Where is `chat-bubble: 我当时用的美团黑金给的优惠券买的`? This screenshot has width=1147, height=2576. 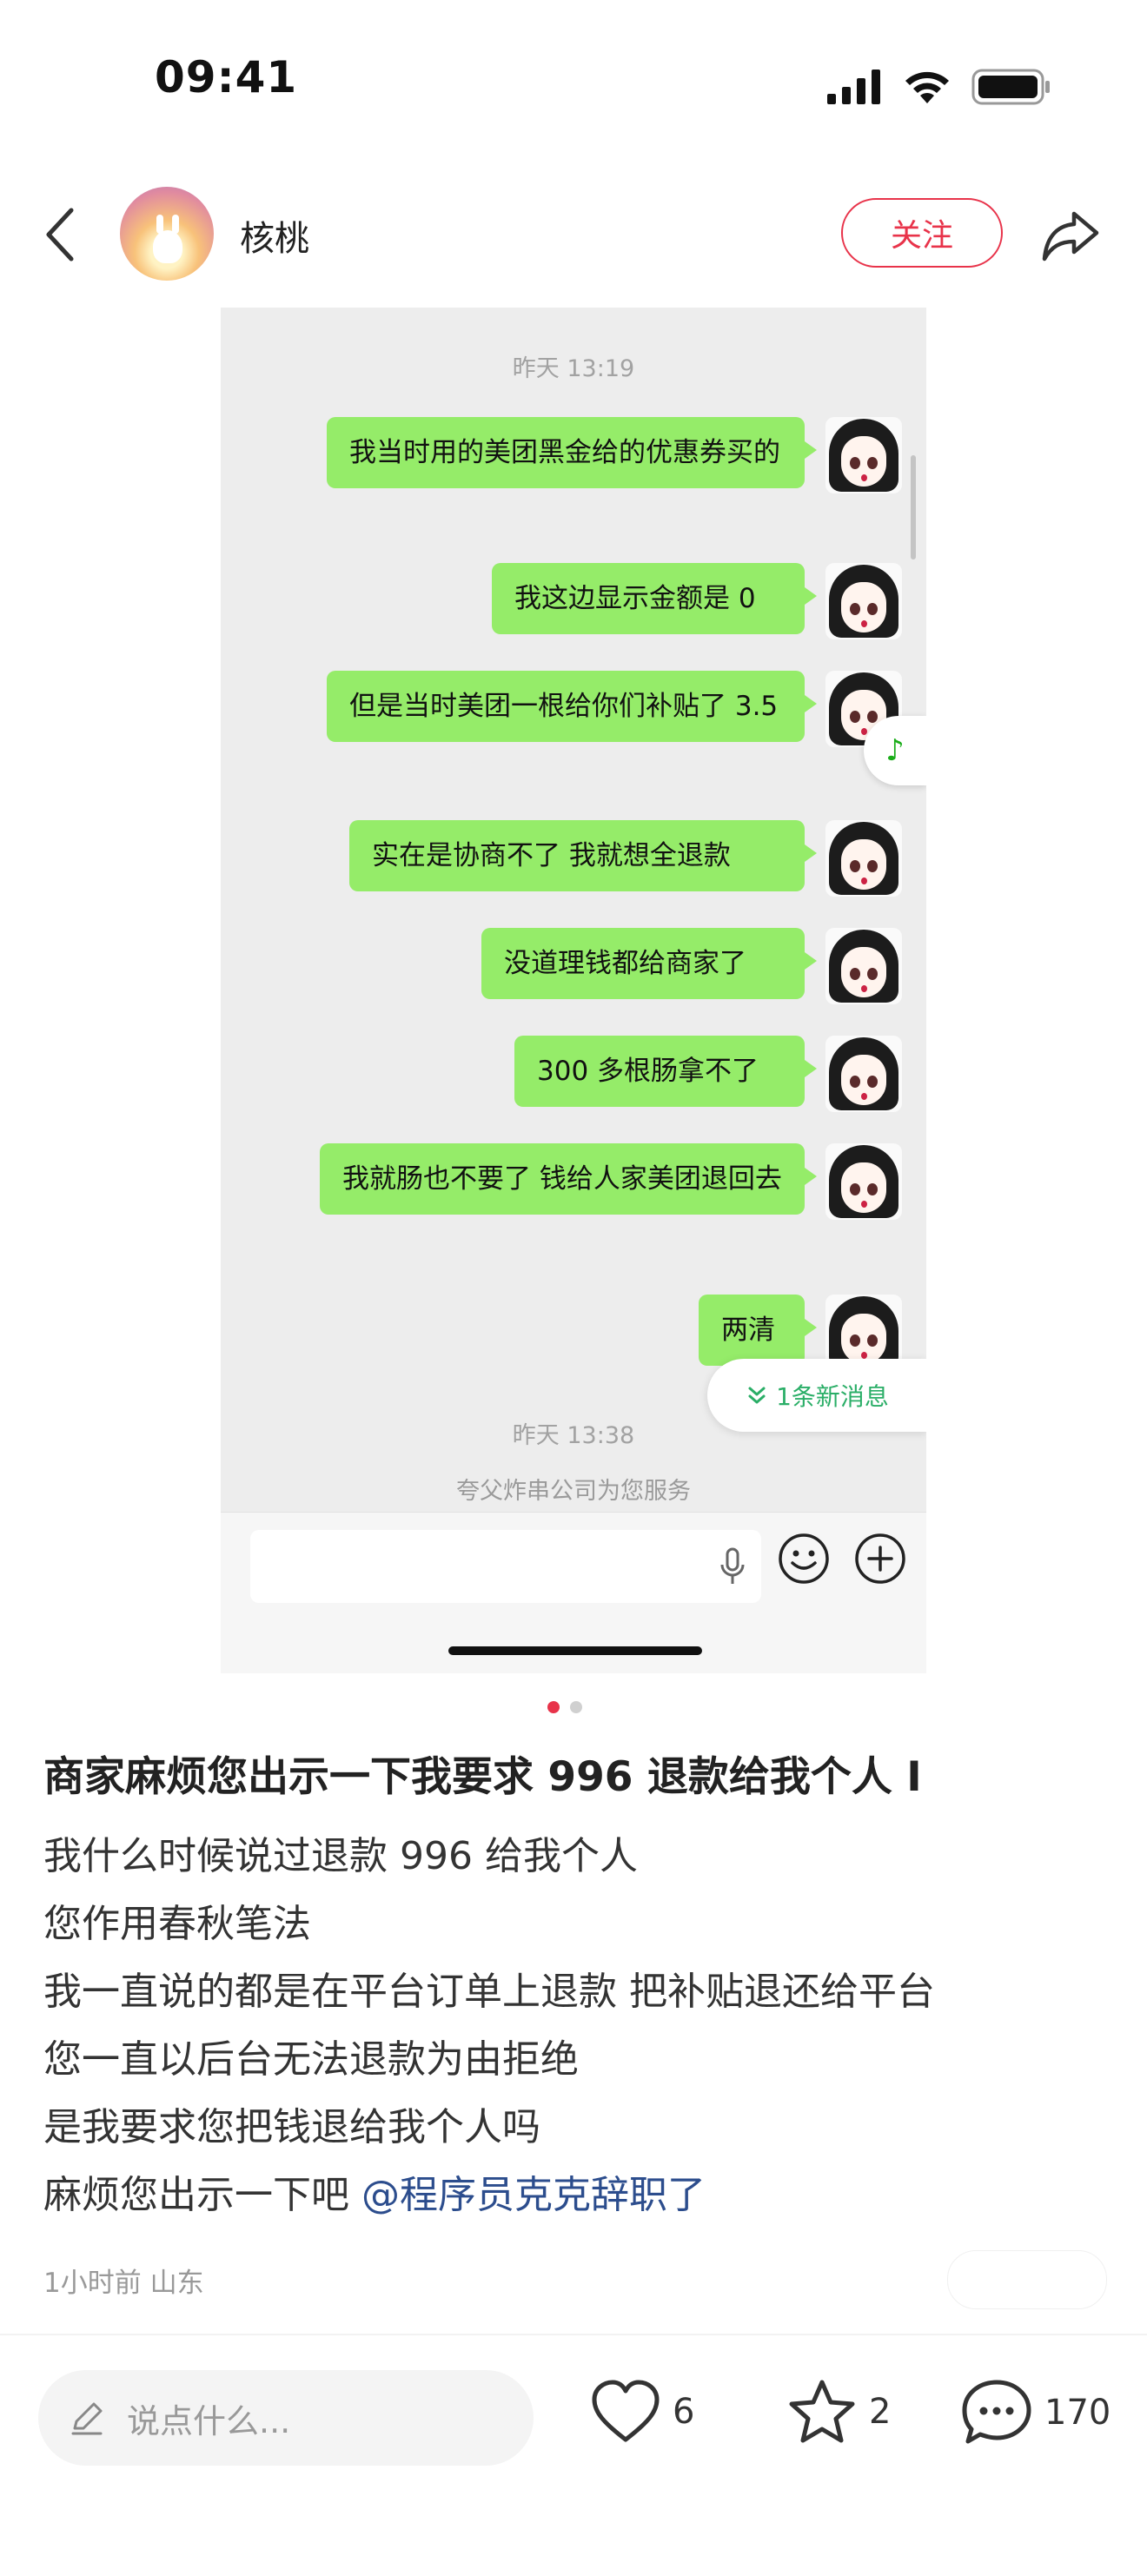 chat-bubble: 我当时用的美团黑金给的优惠券买的 is located at coordinates (572, 452).